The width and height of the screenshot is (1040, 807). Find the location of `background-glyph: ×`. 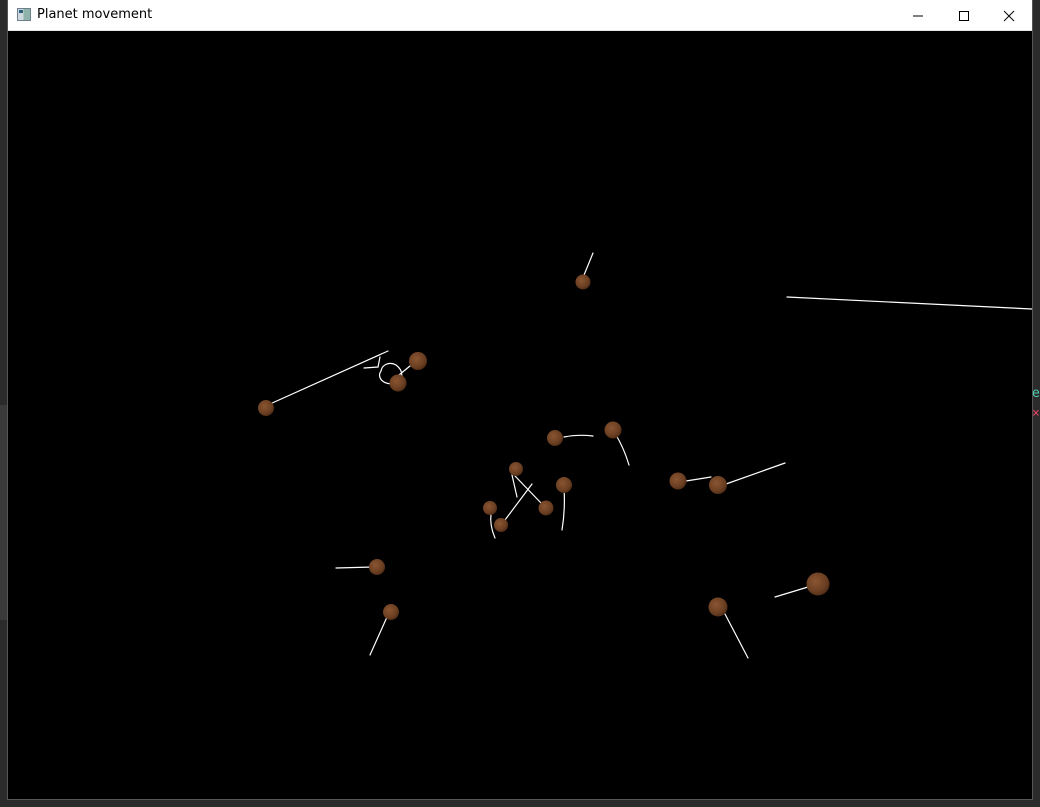

background-glyph: × is located at coordinates (1036, 413).